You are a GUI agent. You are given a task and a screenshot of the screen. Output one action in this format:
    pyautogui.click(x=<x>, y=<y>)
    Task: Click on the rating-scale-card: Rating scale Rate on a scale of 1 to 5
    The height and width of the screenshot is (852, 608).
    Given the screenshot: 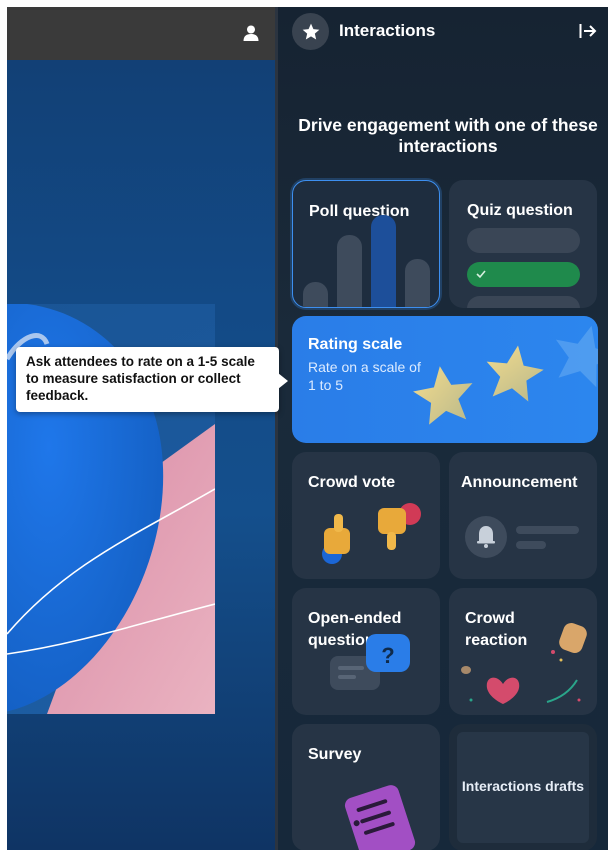 What is the action you would take?
    pyautogui.click(x=445, y=379)
    